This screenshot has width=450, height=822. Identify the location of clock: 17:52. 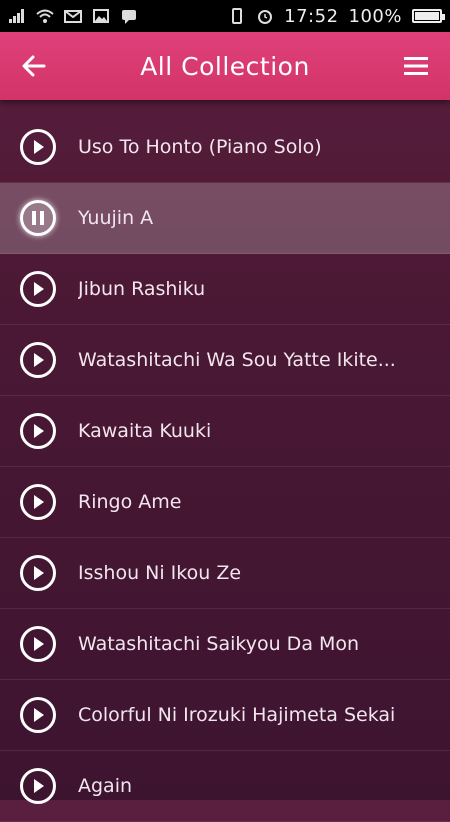
(311, 16).